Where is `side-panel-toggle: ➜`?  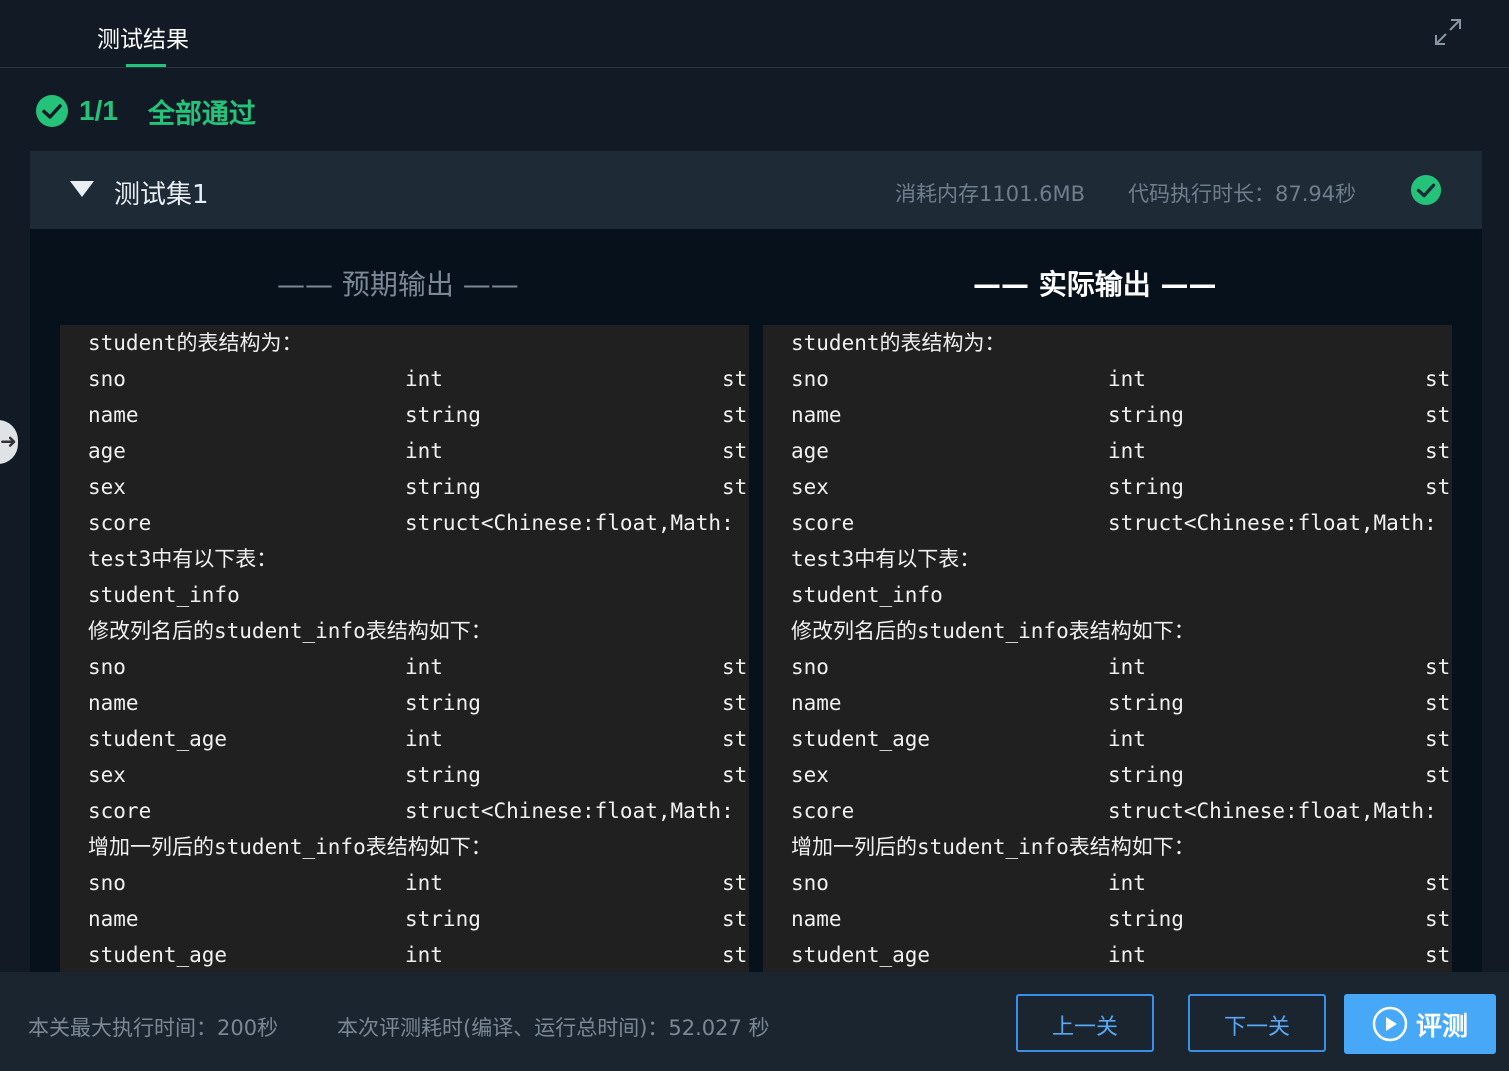 side-panel-toggle: ➜ is located at coordinates (9, 442).